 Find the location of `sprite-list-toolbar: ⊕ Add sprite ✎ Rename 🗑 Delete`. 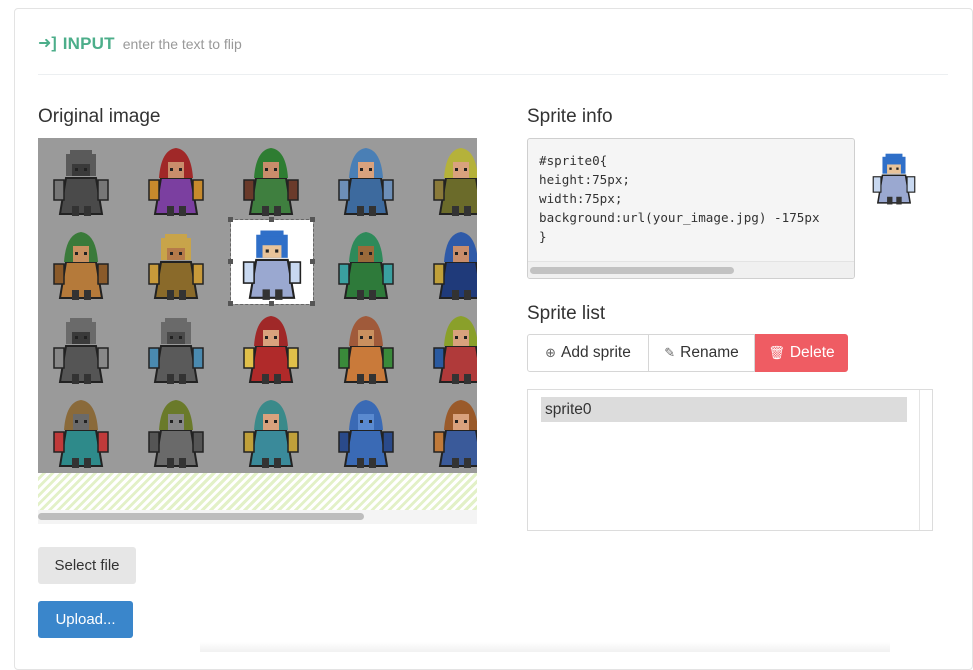

sprite-list-toolbar: ⊕ Add sprite ✎ Rename 🗑 Delete is located at coordinates (687, 353).